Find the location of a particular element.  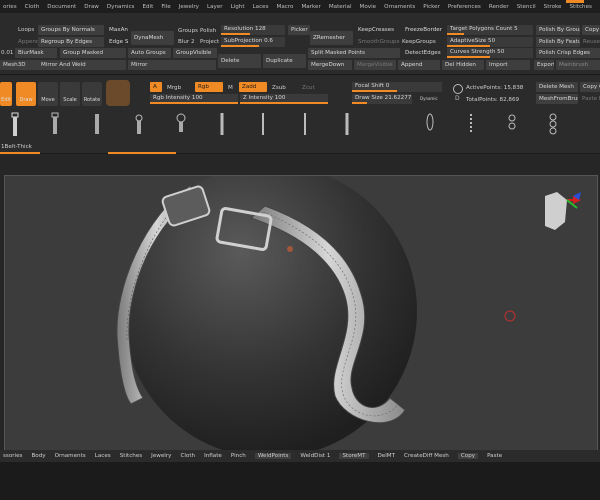

polish-by-features-button: Polish By Features is located at coordinates (558, 42).